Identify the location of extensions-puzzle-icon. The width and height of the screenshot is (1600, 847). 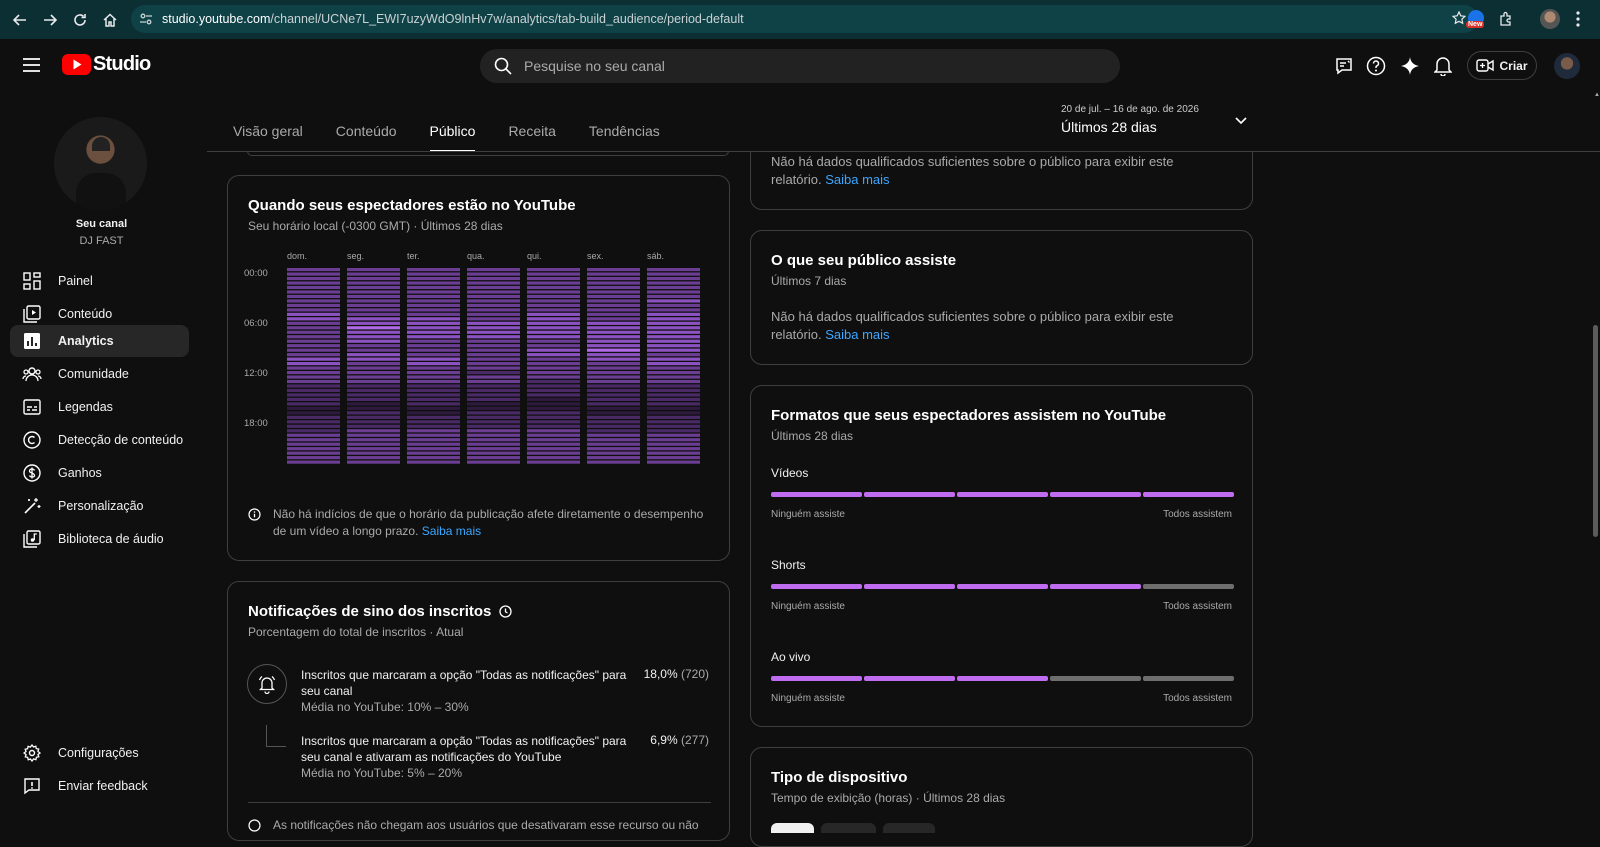
(1506, 19).